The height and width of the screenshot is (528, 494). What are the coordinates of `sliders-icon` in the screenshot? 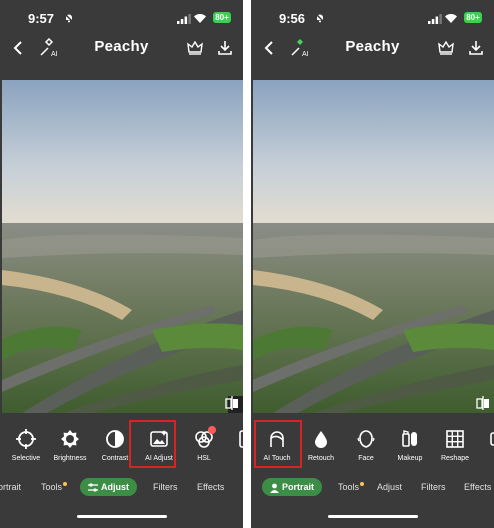 It's located at (93, 487).